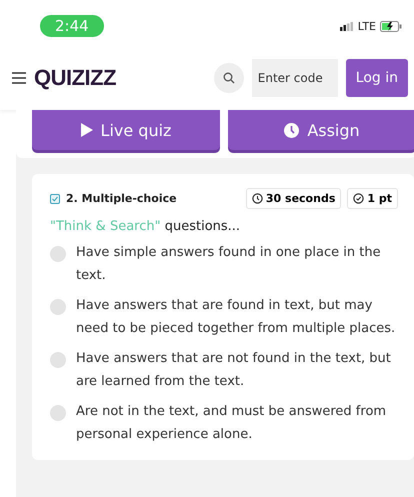 The width and height of the screenshot is (414, 497). What do you see at coordinates (126, 130) in the screenshot?
I see `live-quiz-button: Live quiz` at bounding box center [126, 130].